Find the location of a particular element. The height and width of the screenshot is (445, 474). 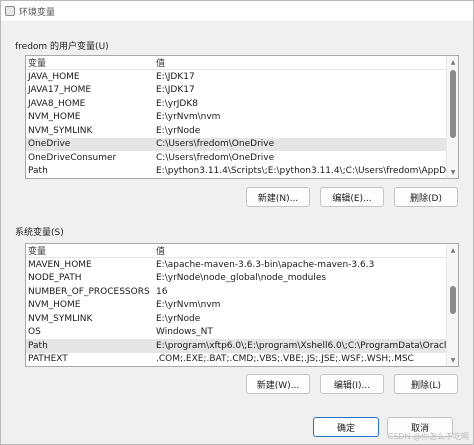

var-name: NODE_PATH is located at coordinates (55, 278).